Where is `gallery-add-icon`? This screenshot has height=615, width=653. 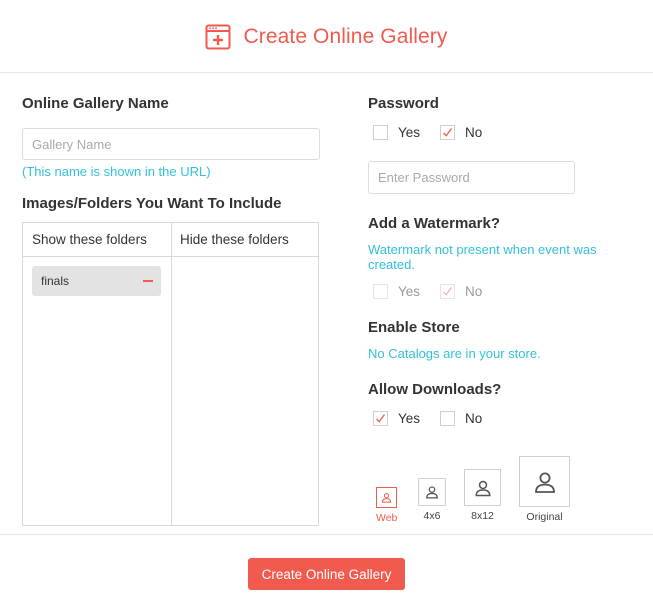
gallery-add-icon is located at coordinates (218, 37).